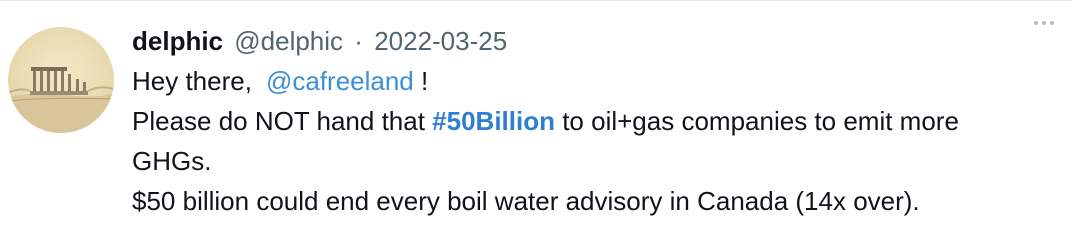 The height and width of the screenshot is (240, 1072). Describe the element at coordinates (192, 81) in the screenshot. I see `greeting-text: Hey there,` at that location.